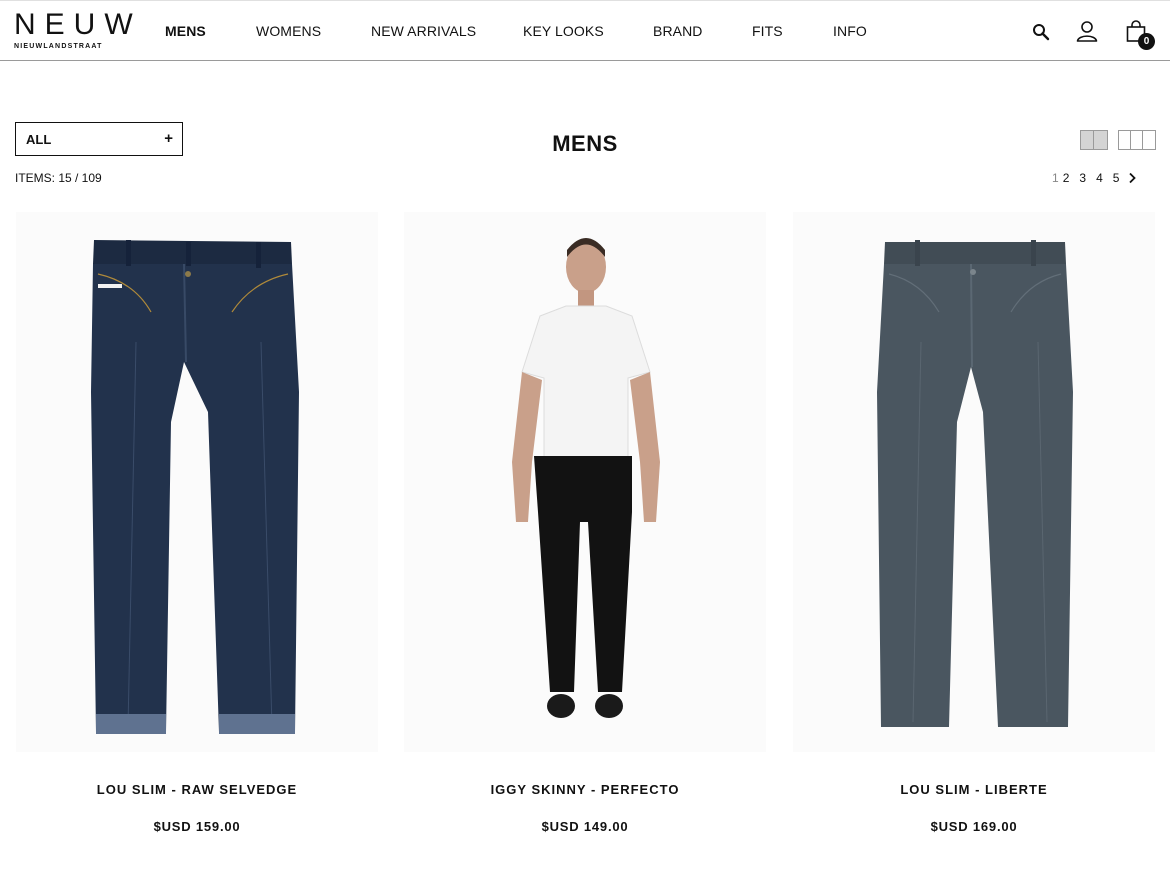  I want to click on product-price: $USD 149.00, so click(585, 826).